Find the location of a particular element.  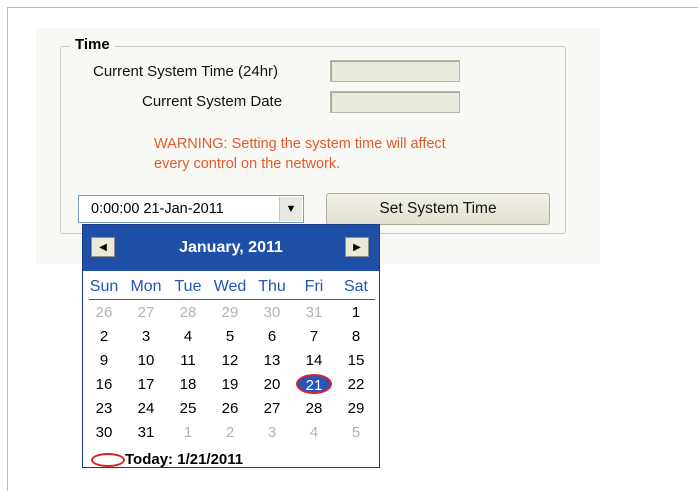

day-number: 21 is located at coordinates (314, 384).